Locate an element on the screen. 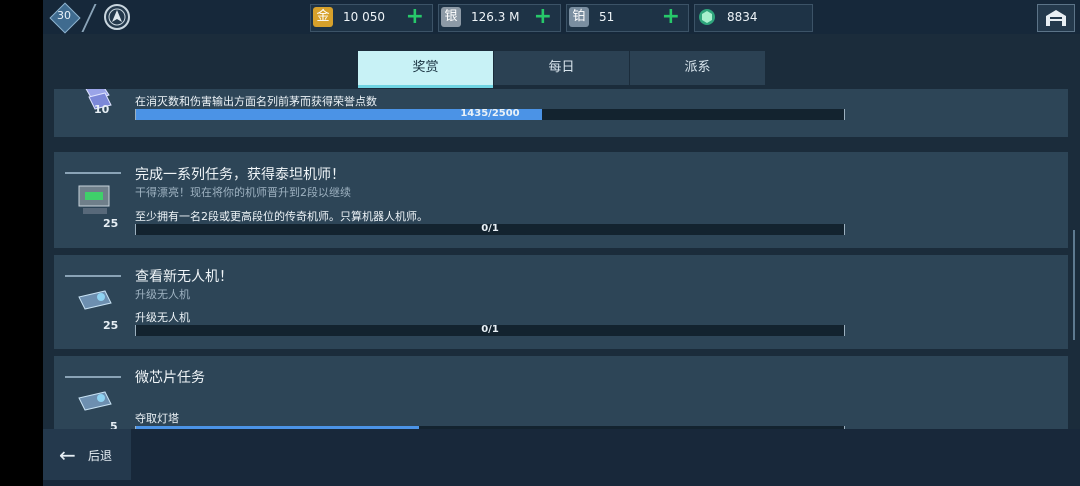 This screenshot has width=1080, height=486. hangar-button is located at coordinates (1056, 18).